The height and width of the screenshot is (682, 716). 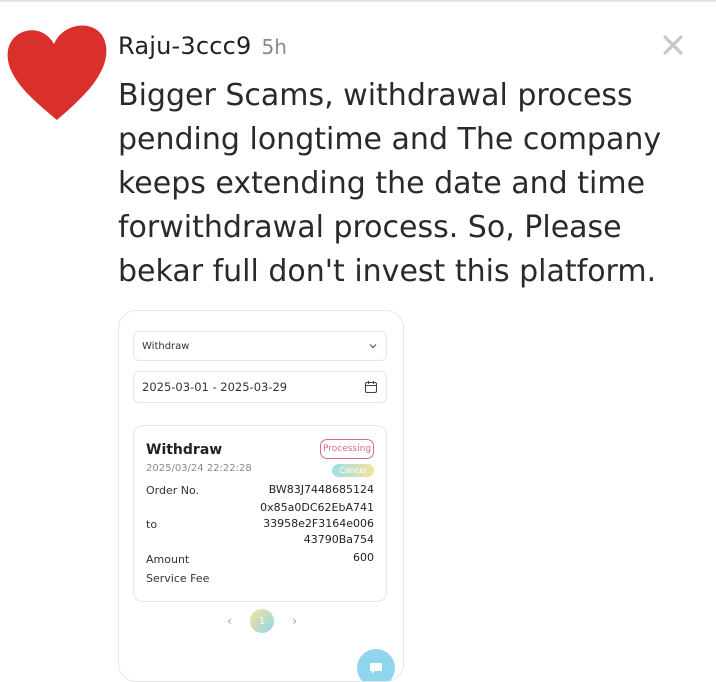 What do you see at coordinates (363, 557) in the screenshot?
I see `amount-value: 600` at bounding box center [363, 557].